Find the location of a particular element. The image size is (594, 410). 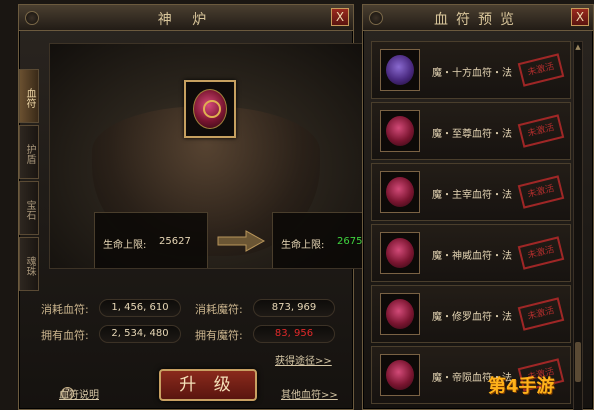

side-tabs: 血符 护盾 宝石 魂珠 is located at coordinates (29, 181).